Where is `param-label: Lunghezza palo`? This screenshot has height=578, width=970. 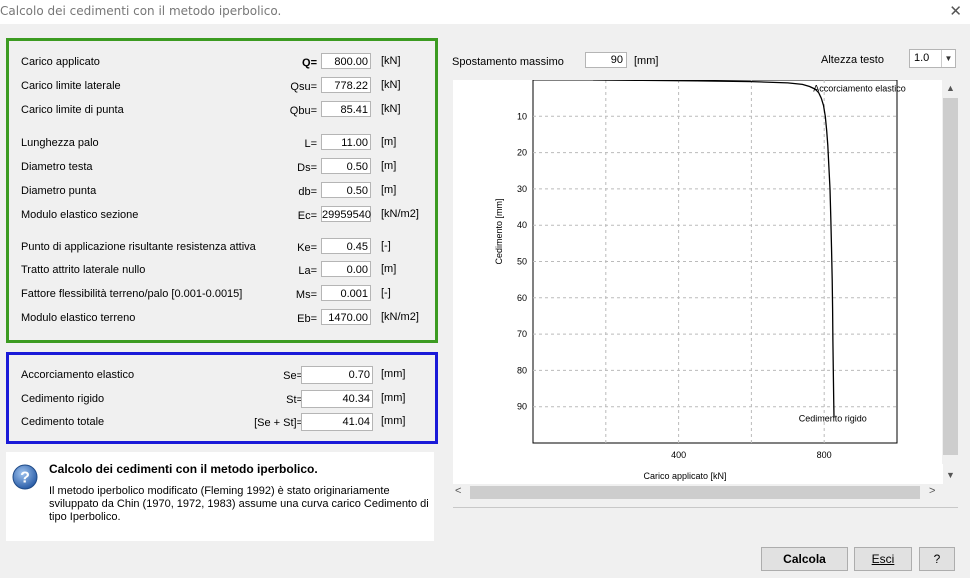 param-label: Lunghezza palo is located at coordinates (60, 143).